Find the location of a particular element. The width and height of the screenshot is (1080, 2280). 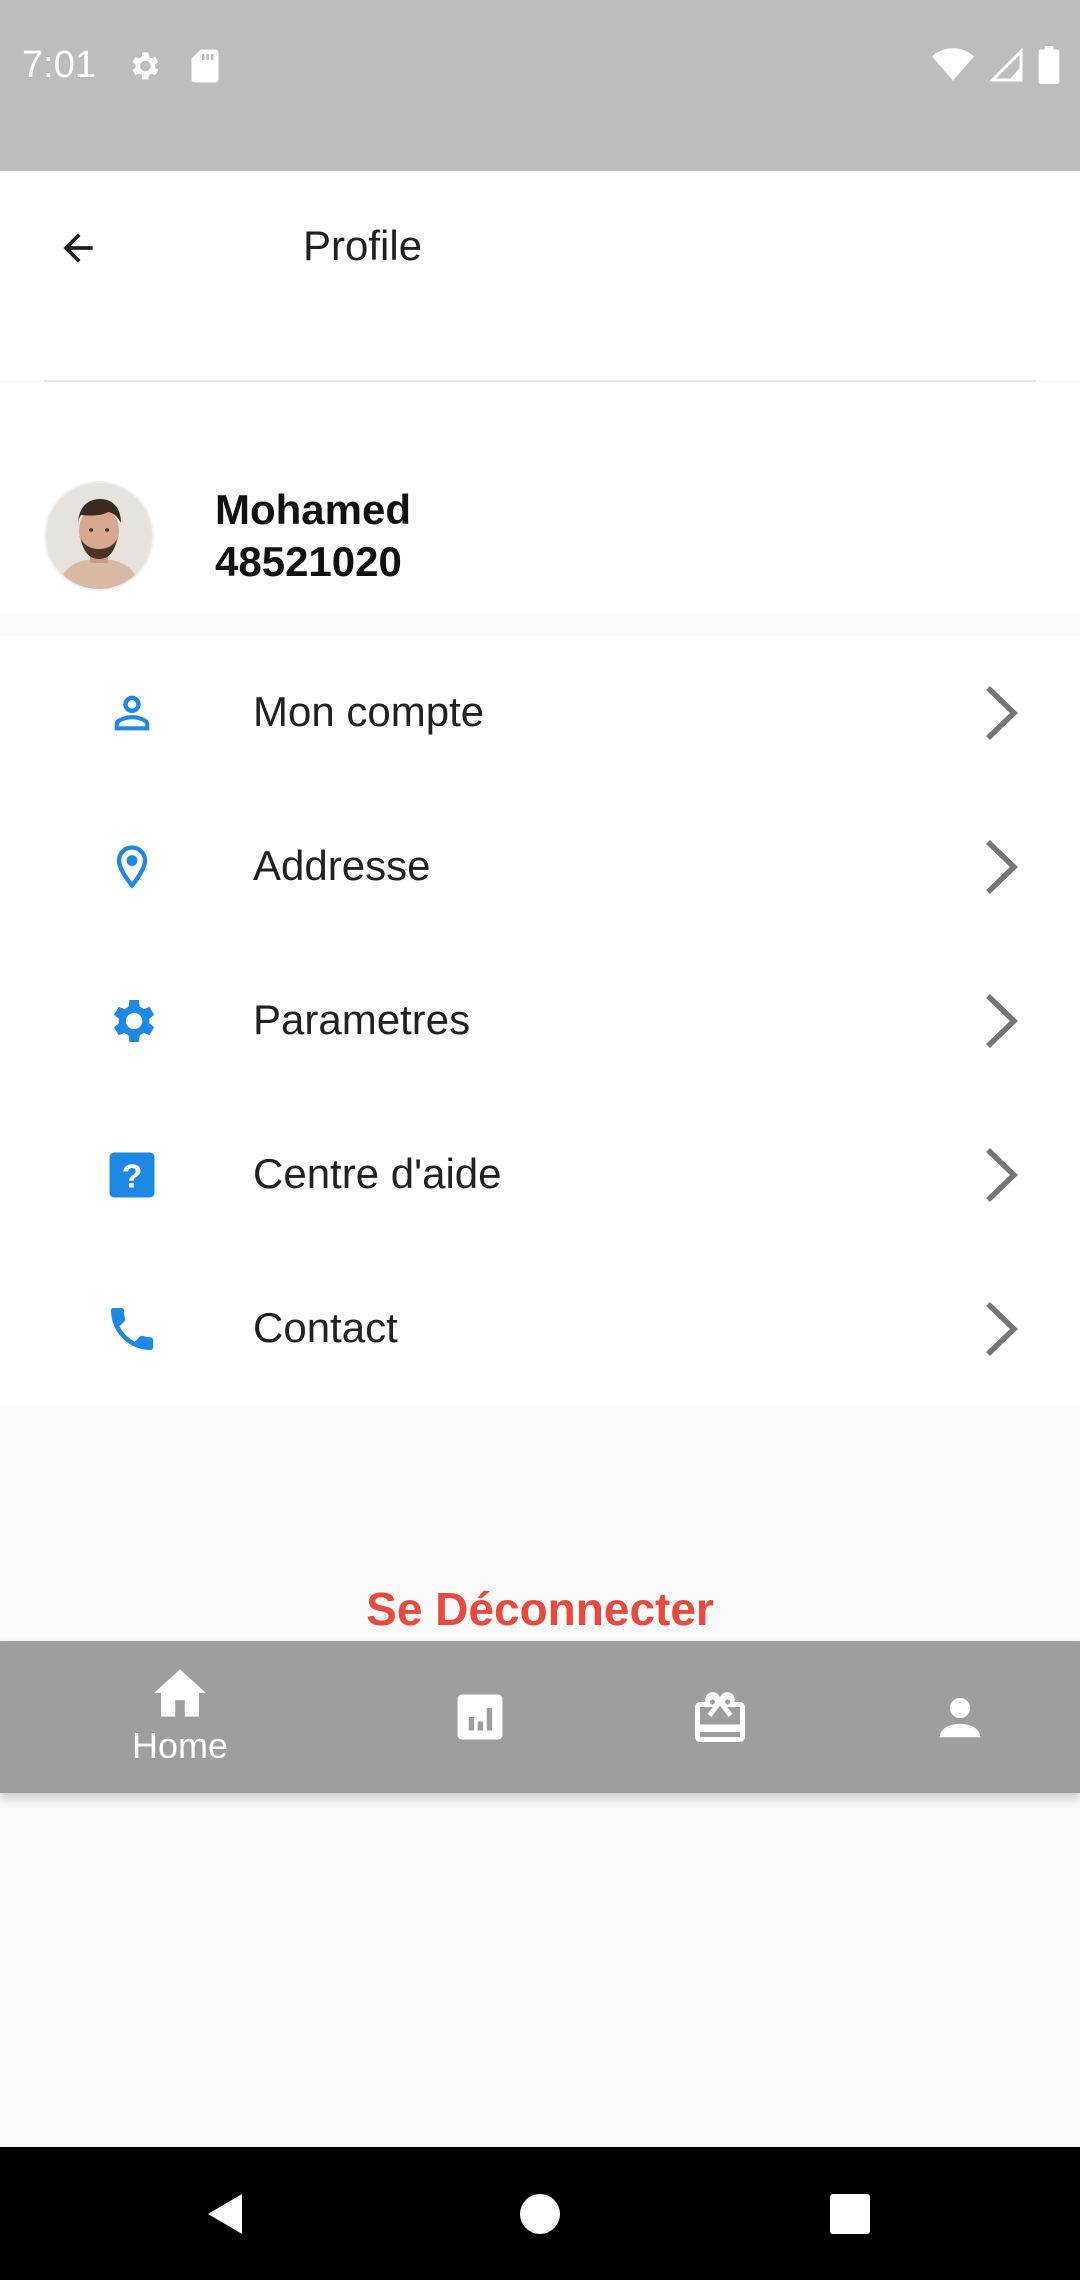

back-button is located at coordinates (78, 248).